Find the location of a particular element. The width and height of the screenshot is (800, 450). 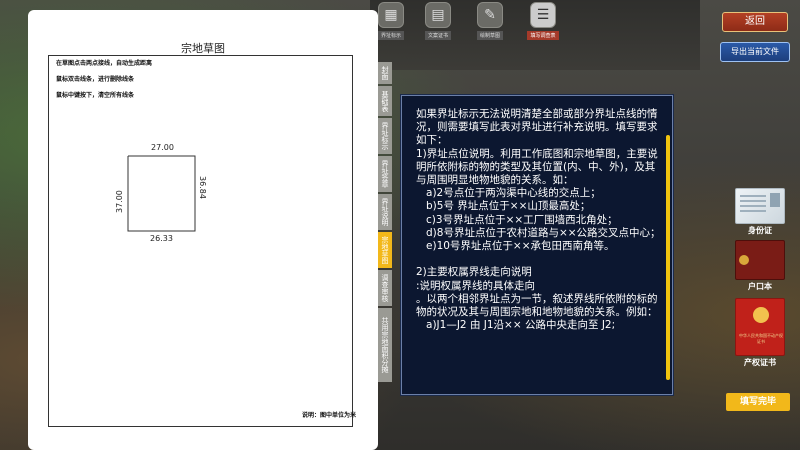

edge-label-right: 36.84 is located at coordinates (202, 187).